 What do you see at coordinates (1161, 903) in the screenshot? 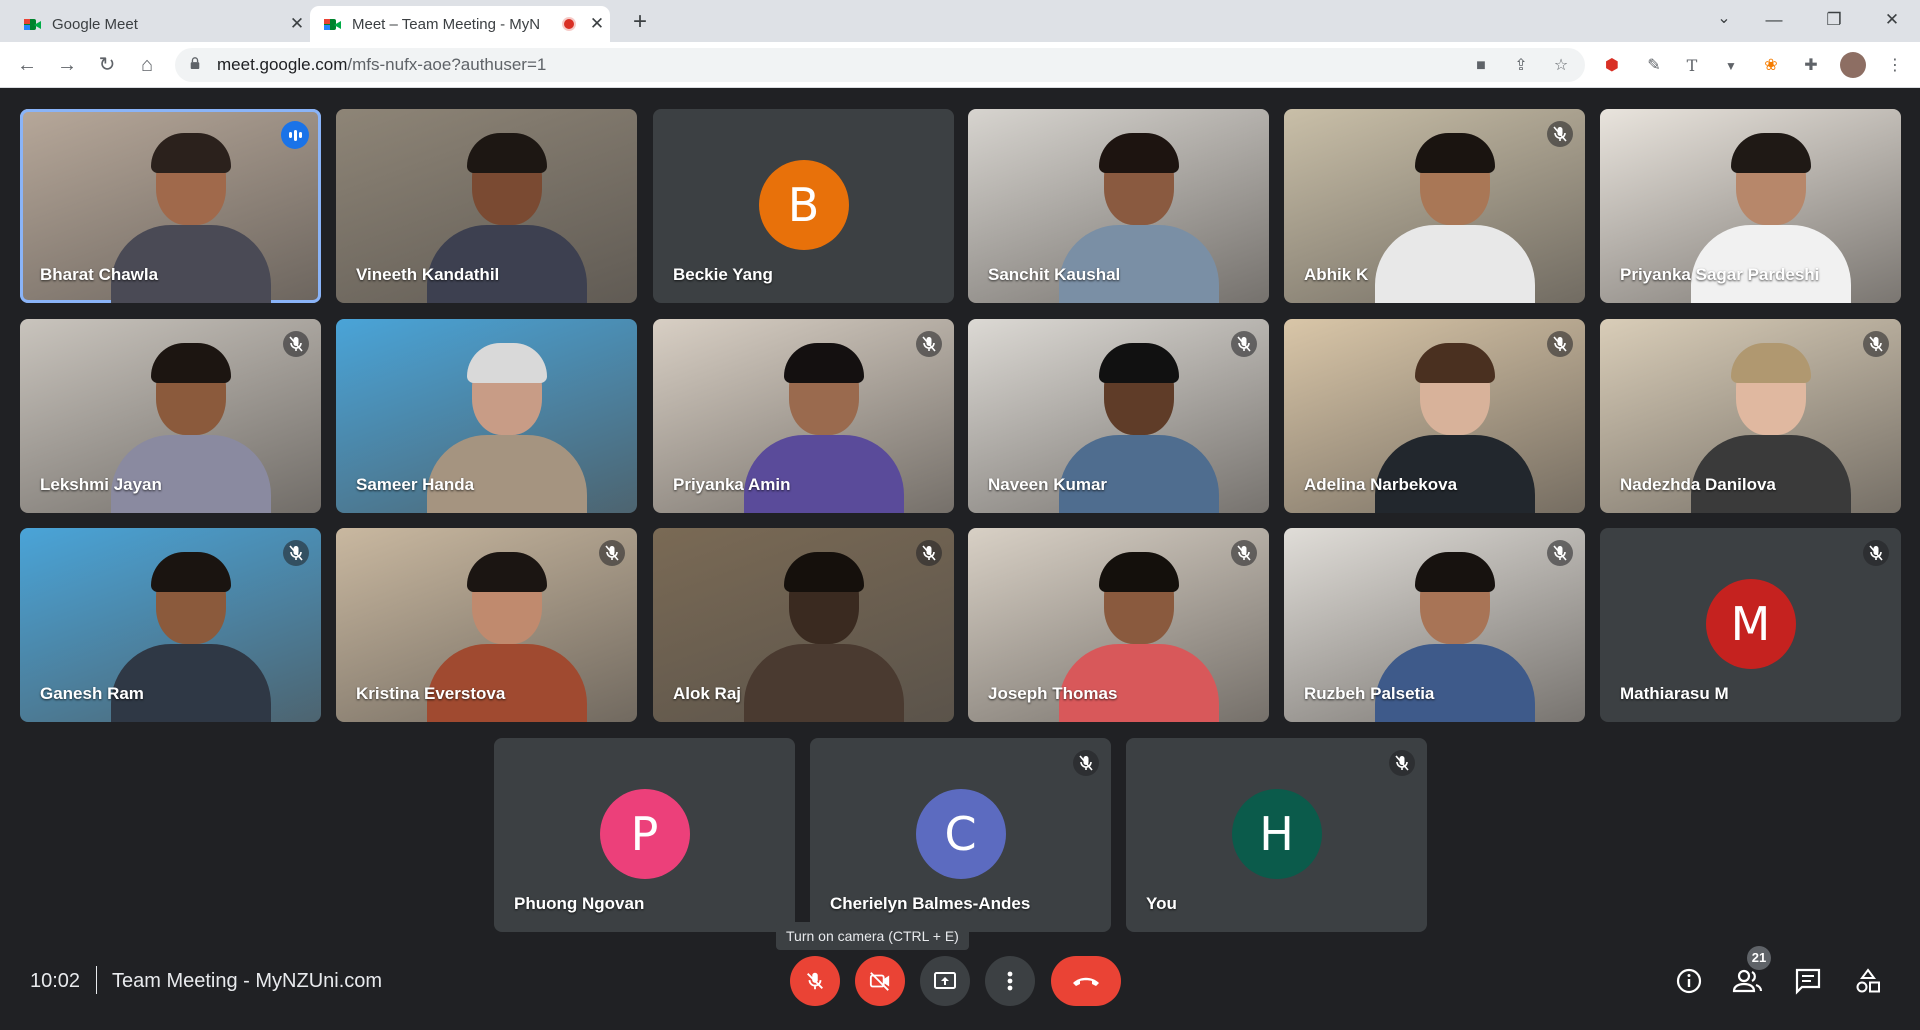
I see `participant-name: You` at bounding box center [1161, 903].